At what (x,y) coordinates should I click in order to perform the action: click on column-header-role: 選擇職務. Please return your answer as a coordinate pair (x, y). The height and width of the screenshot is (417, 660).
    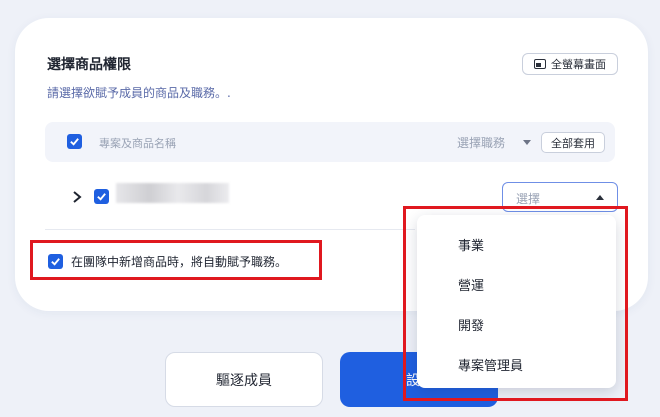
    Looking at the image, I should click on (481, 142).